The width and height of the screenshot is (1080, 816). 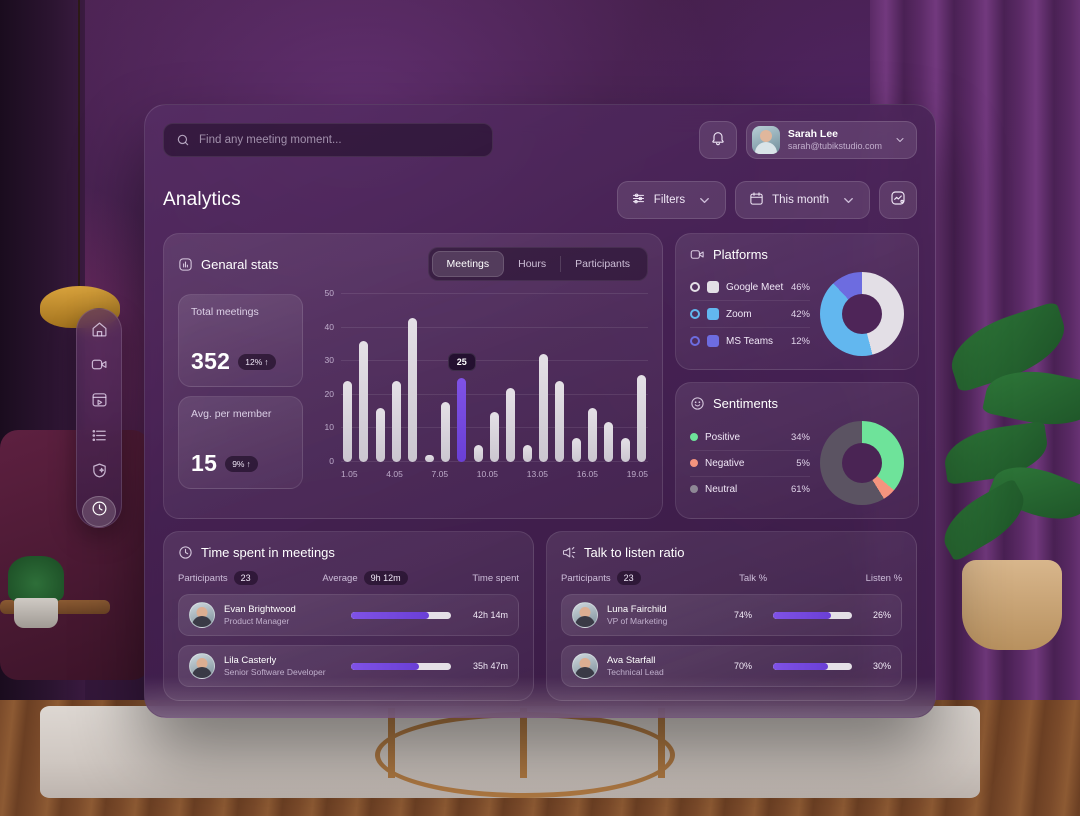 I want to click on participant-row: Luna Fairchild VP of Marketing 74% 26%, so click(x=731, y=615).